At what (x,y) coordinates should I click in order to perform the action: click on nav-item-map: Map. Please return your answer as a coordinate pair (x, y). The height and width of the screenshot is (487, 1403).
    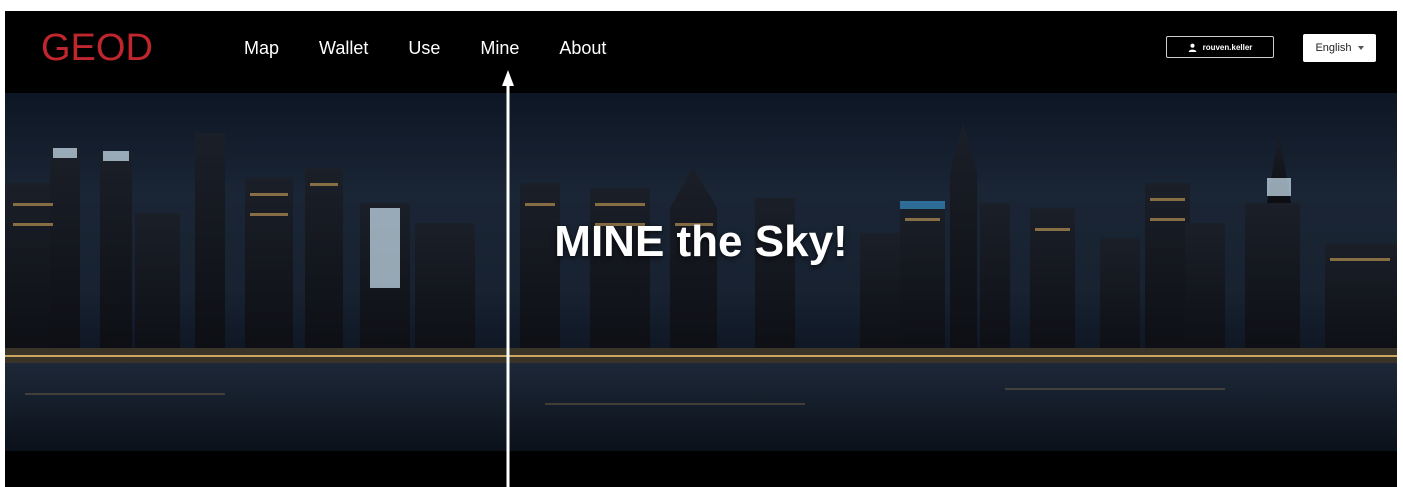
    Looking at the image, I should click on (261, 48).